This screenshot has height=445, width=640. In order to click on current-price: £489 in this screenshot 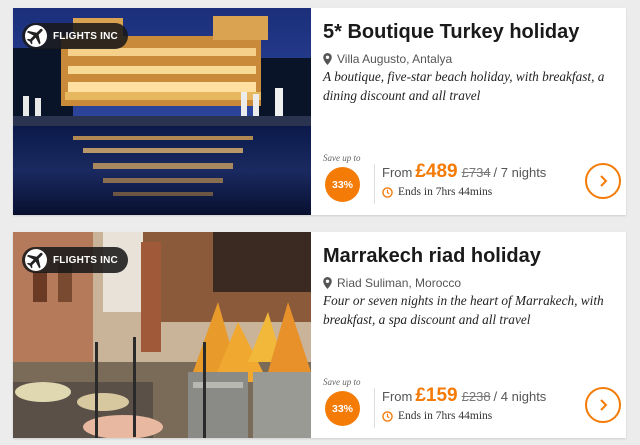, I will do `click(436, 171)`.